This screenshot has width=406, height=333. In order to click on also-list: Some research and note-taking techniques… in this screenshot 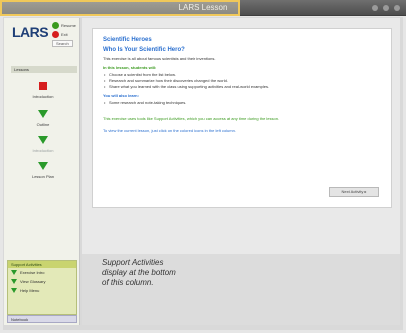, I will do `click(242, 103)`.